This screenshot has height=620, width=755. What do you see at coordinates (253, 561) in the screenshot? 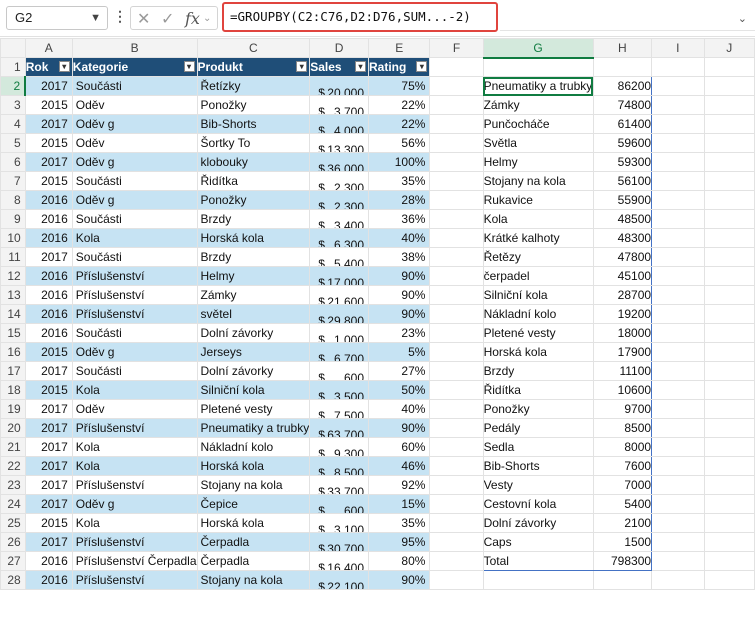
I see `cell-produkt: Čerpadla` at bounding box center [253, 561].